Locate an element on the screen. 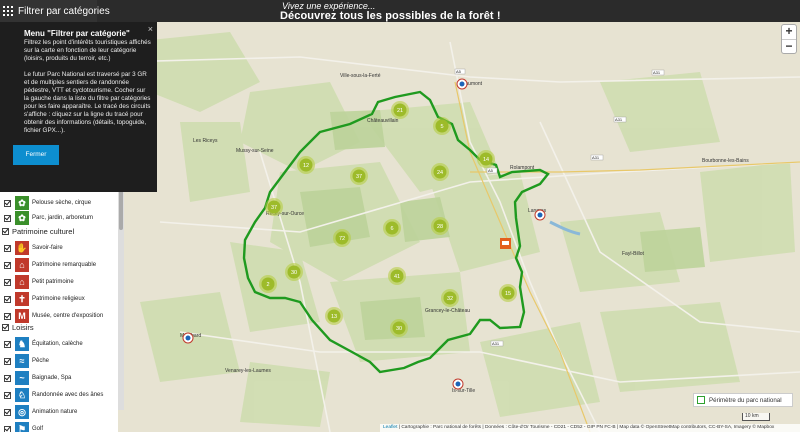 Image resolution: width=800 pixels, height=432 pixels. group-label: Patrimoine culturel is located at coordinates (43, 231).